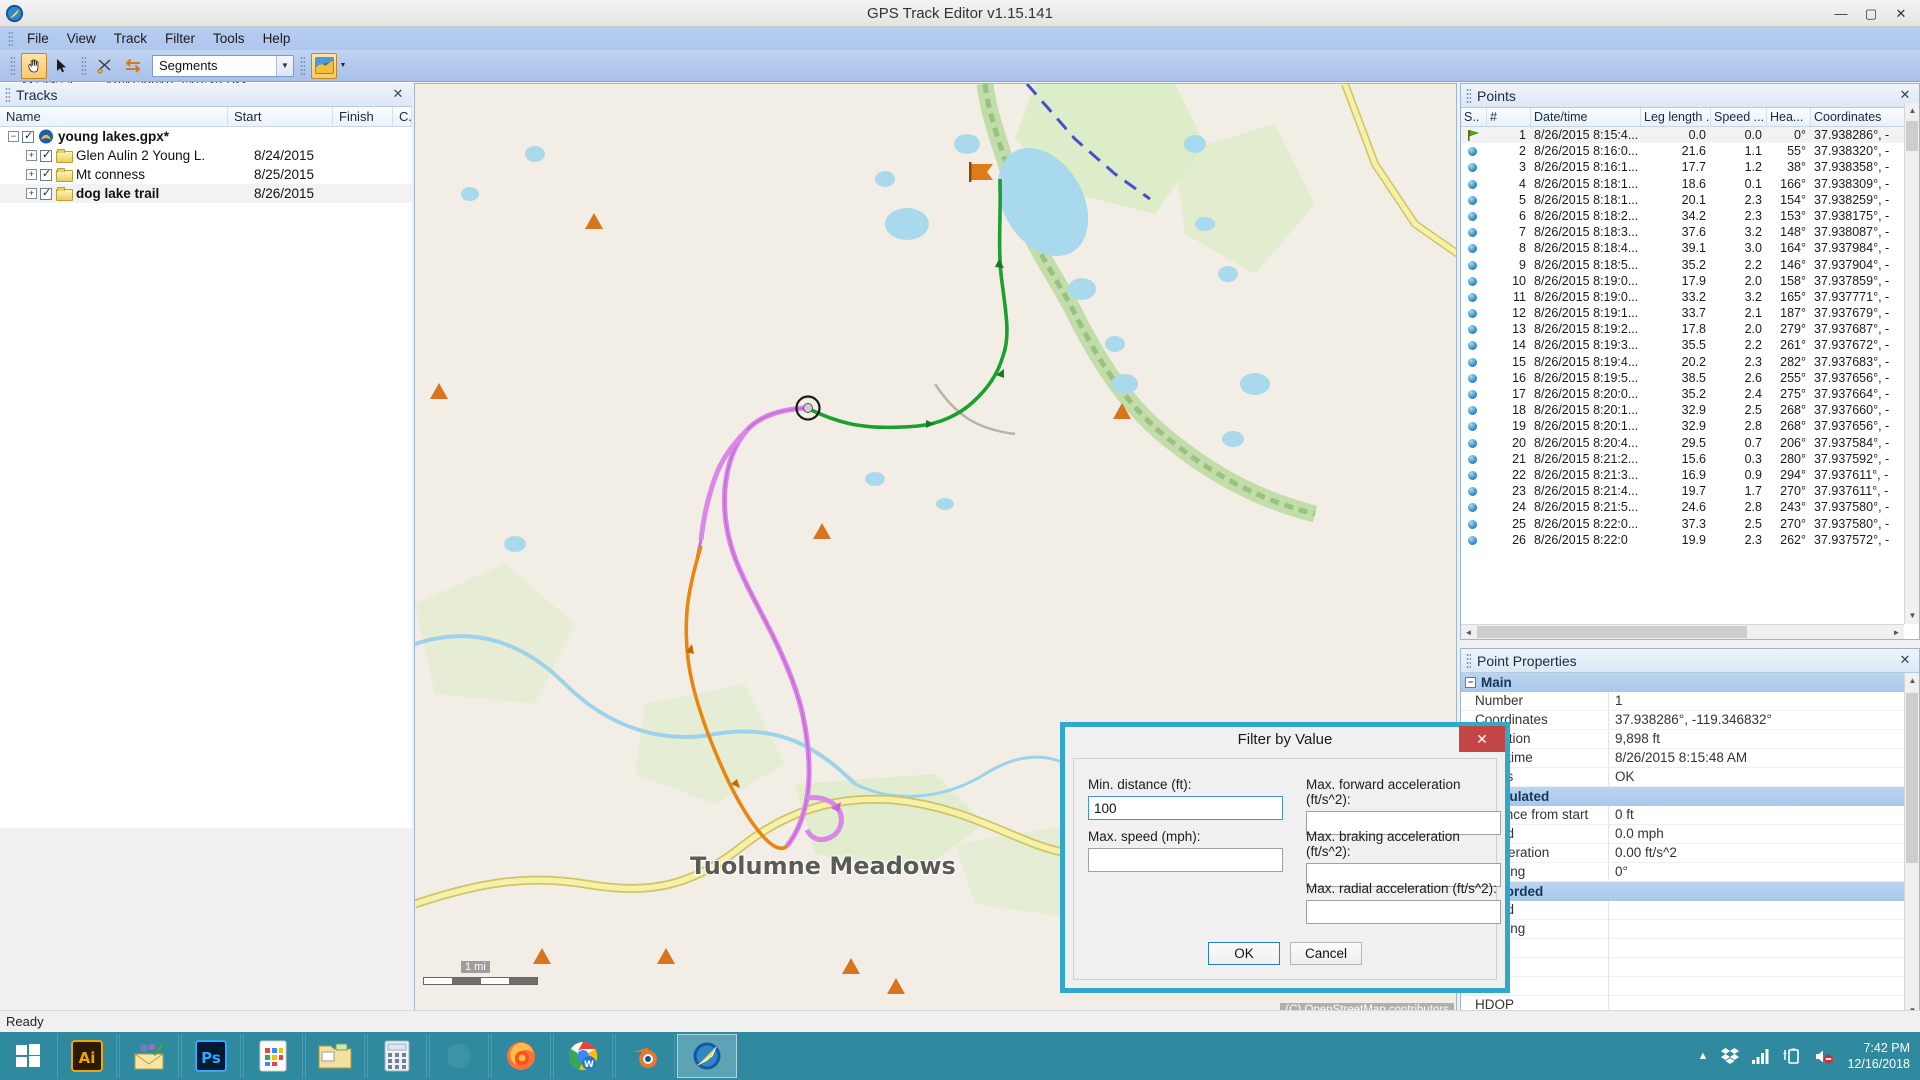 This screenshot has width=1920, height=1080. What do you see at coordinates (1690, 720) in the screenshot?
I see `point-property-row: Coordinates 37.938286°, -119.346832°` at bounding box center [1690, 720].